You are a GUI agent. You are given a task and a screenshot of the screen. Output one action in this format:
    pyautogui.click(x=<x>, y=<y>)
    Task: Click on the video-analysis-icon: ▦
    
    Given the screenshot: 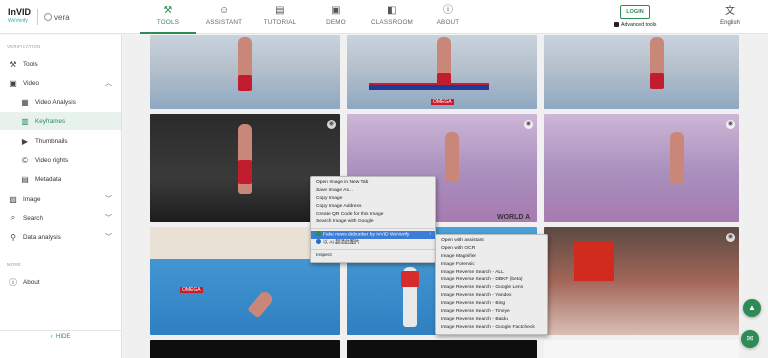 What is the action you would take?
    pyautogui.click(x=25, y=102)
    